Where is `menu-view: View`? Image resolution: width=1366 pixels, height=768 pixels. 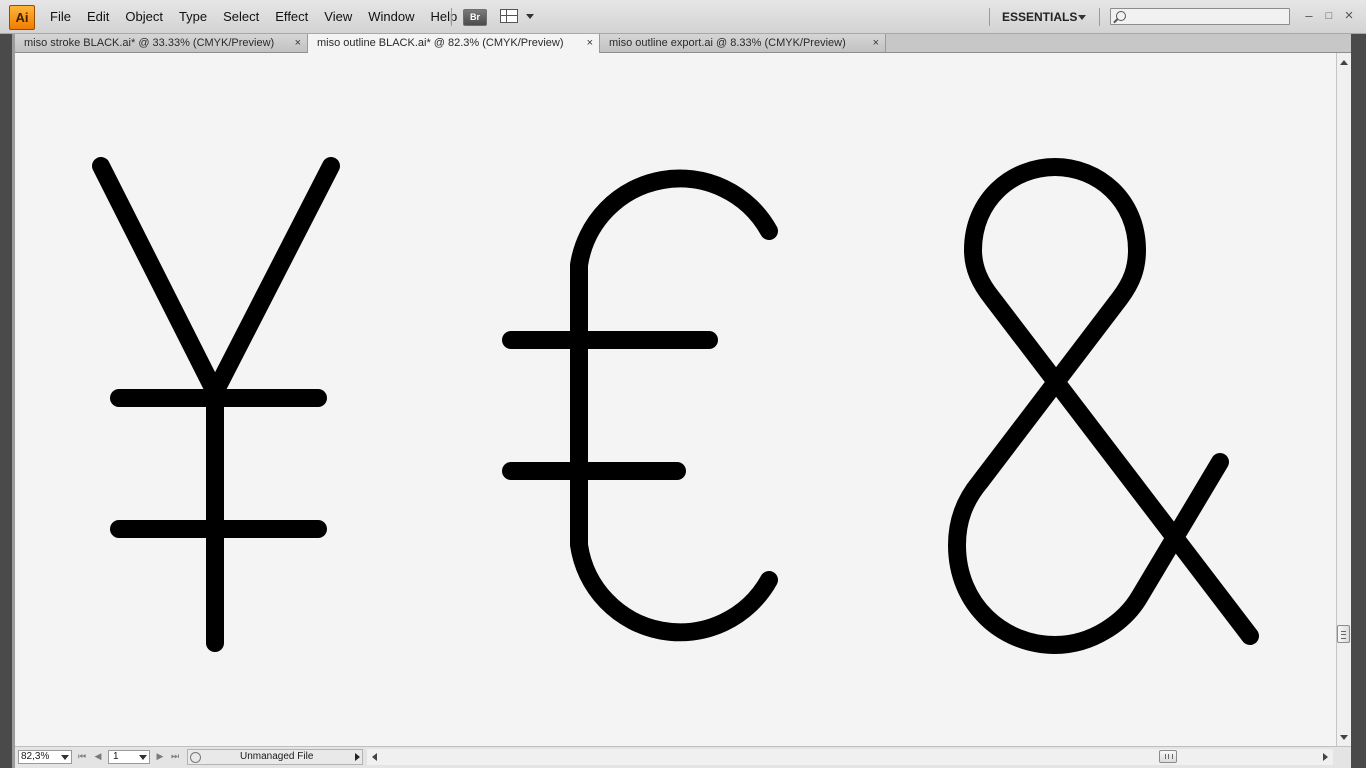
menu-view: View is located at coordinates (338, 17).